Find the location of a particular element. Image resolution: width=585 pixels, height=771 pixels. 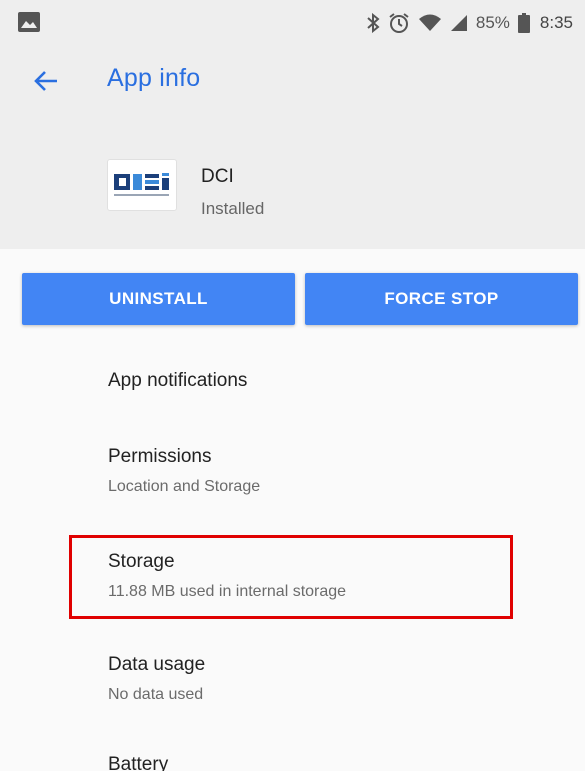

status-icons: 85% 8:35 is located at coordinates (469, 23).